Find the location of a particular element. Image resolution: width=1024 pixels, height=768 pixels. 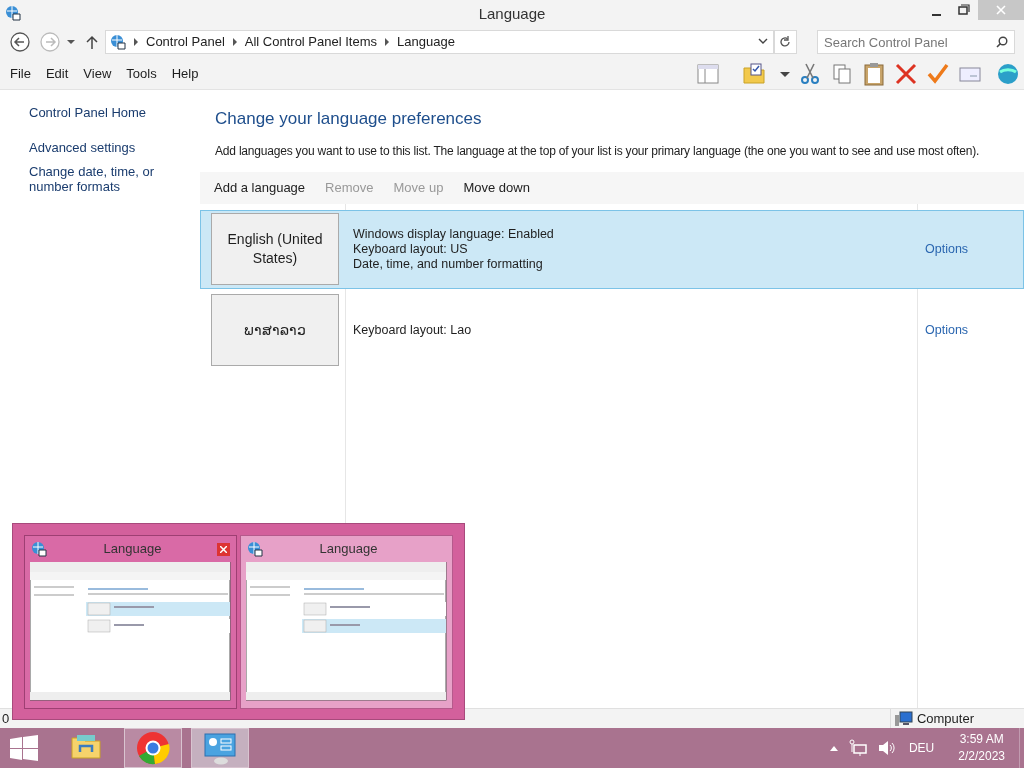

menu-item: Help is located at coordinates (185, 73).